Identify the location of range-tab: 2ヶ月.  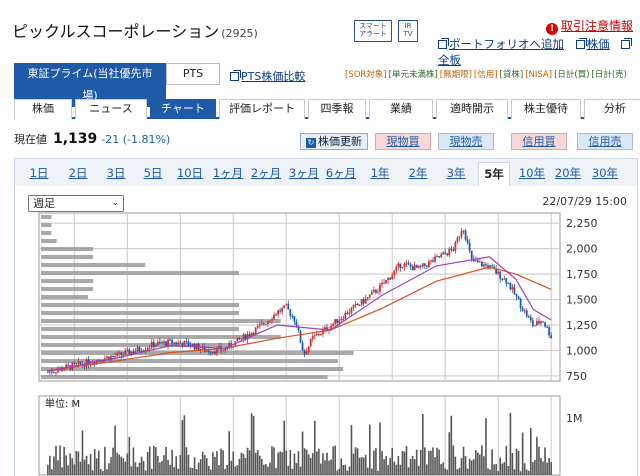
(266, 173).